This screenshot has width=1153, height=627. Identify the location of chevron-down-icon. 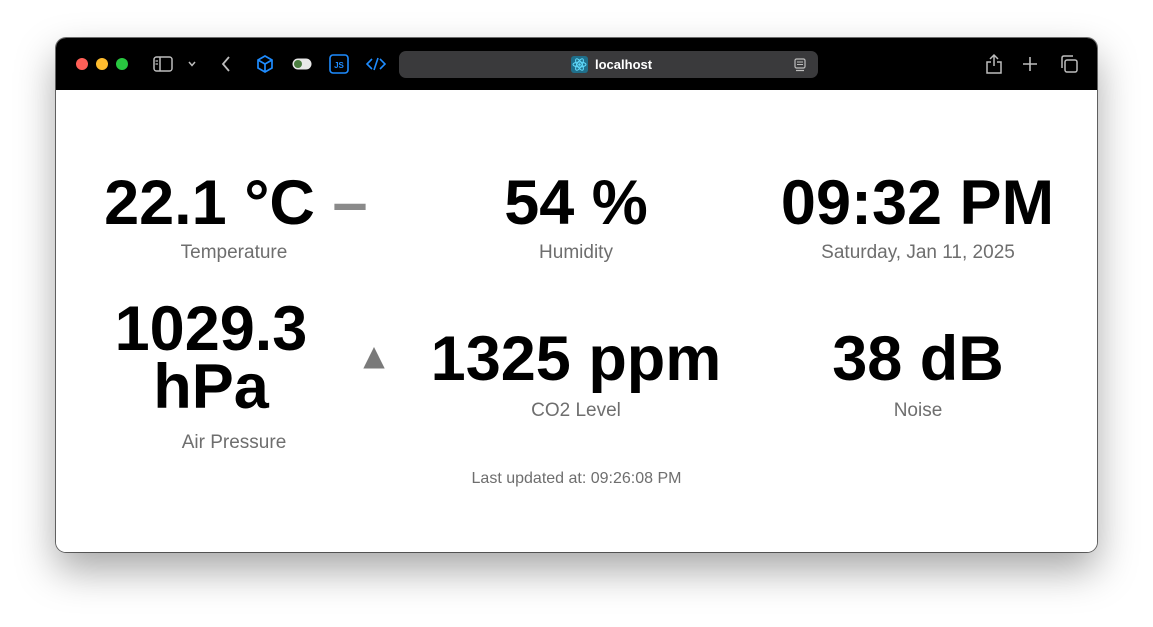
(192, 64).